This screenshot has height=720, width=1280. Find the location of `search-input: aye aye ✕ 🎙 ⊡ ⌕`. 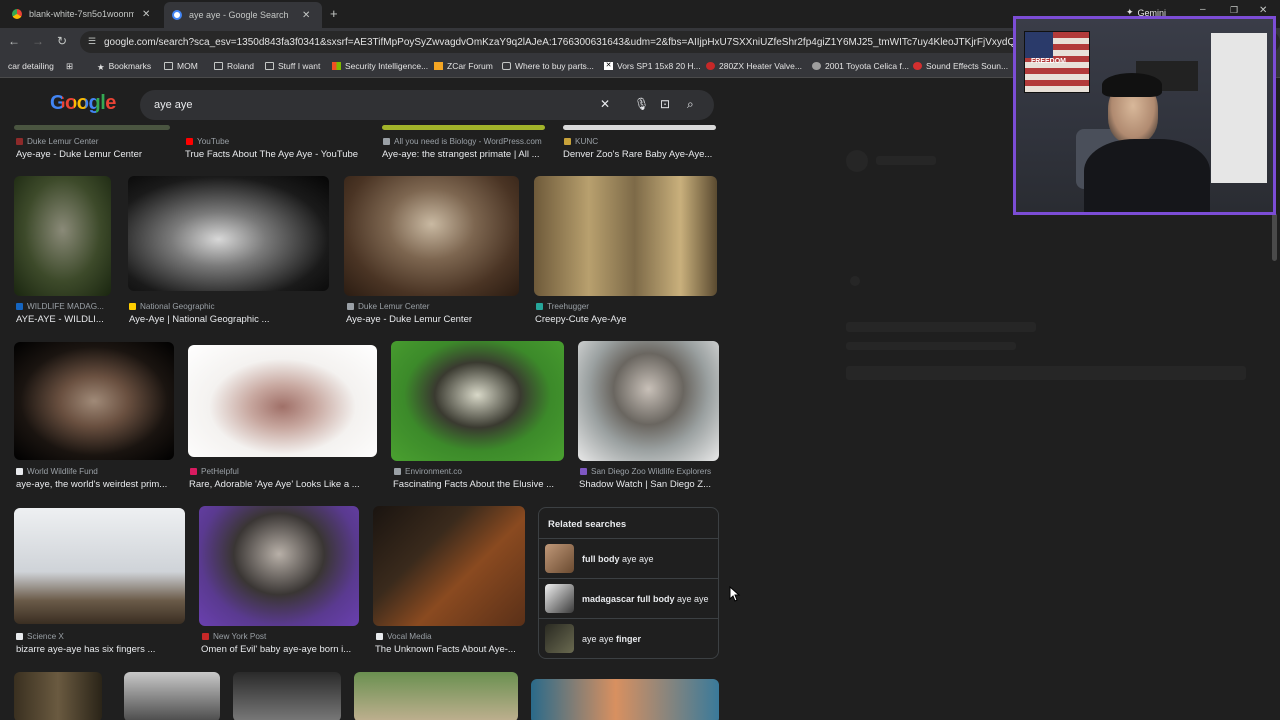

search-input: aye aye ✕ 🎙 ⊡ ⌕ is located at coordinates (427, 105).